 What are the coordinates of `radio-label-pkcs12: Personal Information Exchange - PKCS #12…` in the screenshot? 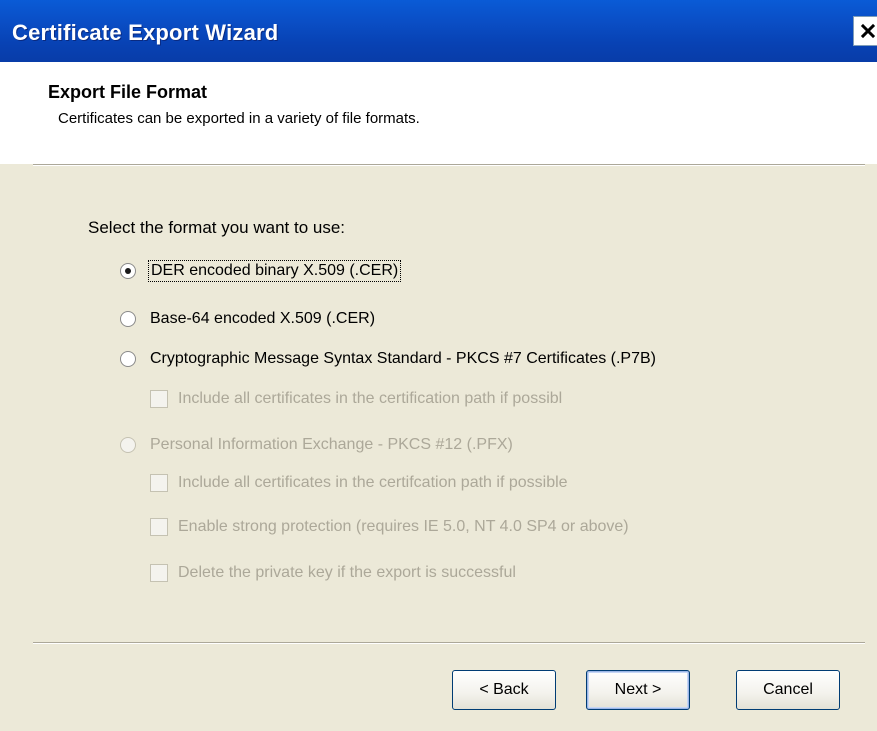 It's located at (331, 444).